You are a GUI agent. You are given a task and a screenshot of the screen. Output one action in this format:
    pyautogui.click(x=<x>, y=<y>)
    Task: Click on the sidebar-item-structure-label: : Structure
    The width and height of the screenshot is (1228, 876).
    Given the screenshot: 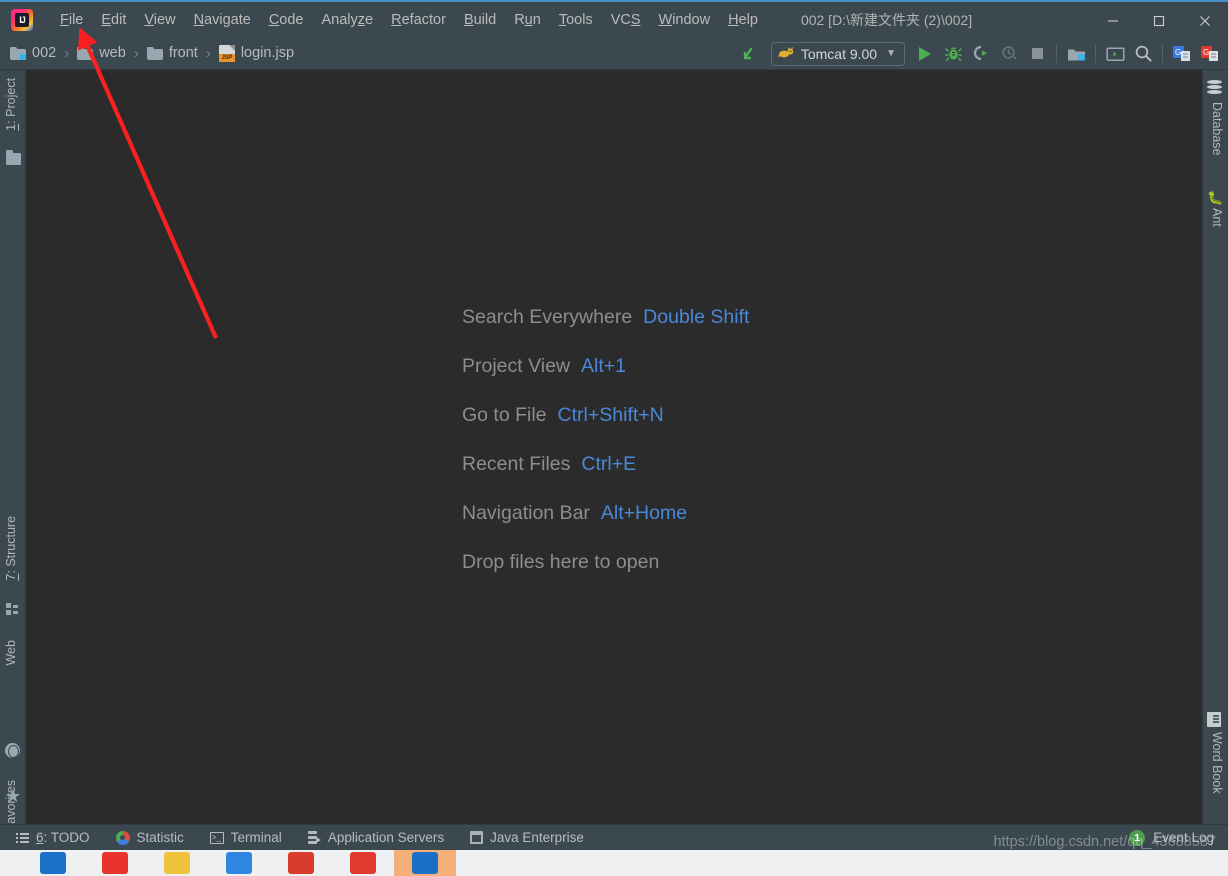 What is the action you would take?
    pyautogui.click(x=11, y=545)
    